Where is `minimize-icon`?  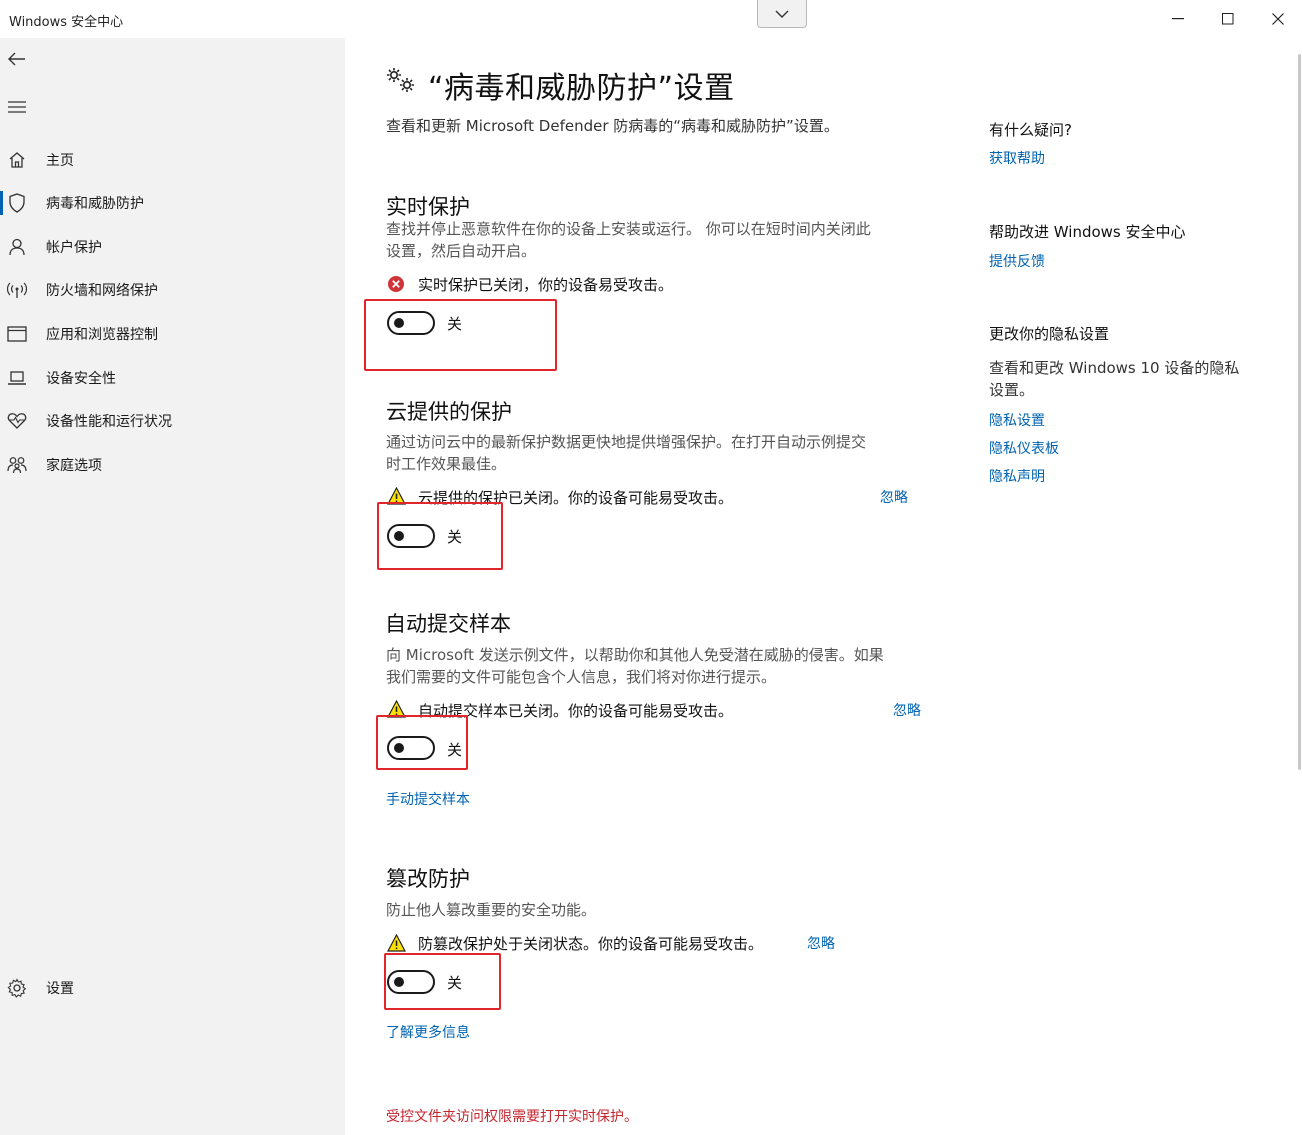 minimize-icon is located at coordinates (1178, 19).